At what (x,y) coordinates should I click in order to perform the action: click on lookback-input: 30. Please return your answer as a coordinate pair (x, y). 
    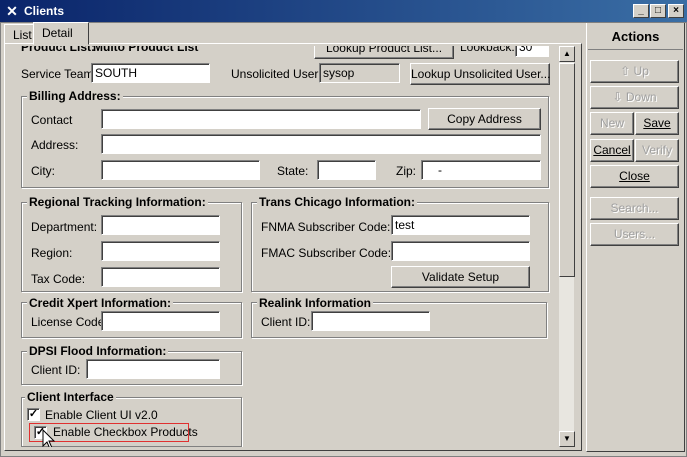
    Looking at the image, I should click on (532, 51).